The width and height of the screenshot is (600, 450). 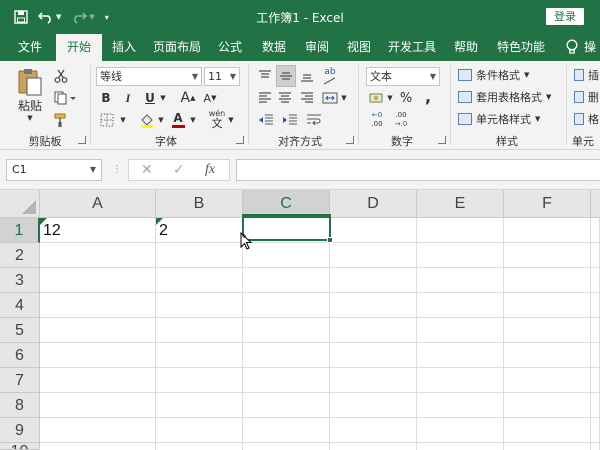 I want to click on align-center-icon, so click(x=285, y=98).